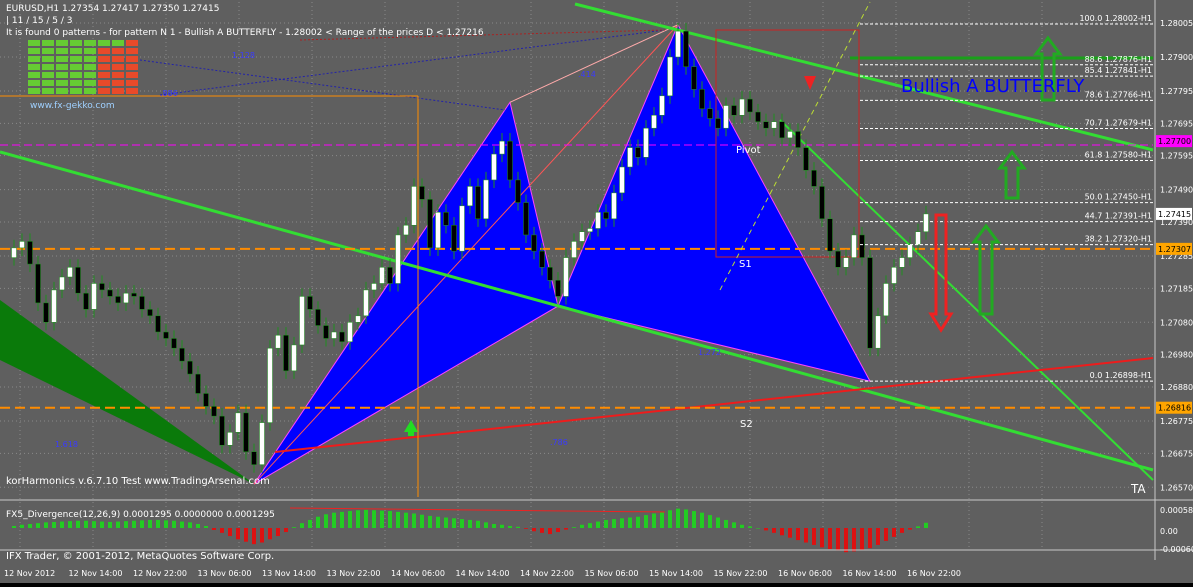  Describe the element at coordinates (741, 573) in the screenshot. I see `time-tick-label: 15 Nov 22:00` at that location.